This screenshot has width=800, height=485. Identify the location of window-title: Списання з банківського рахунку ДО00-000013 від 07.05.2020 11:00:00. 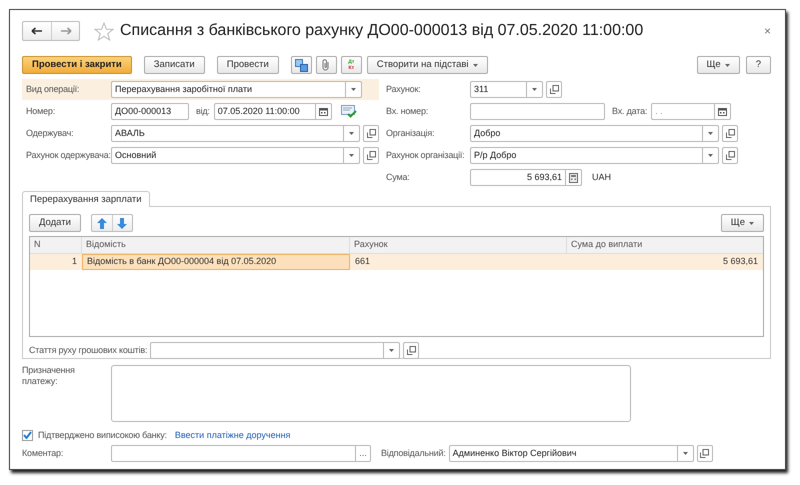
(382, 31).